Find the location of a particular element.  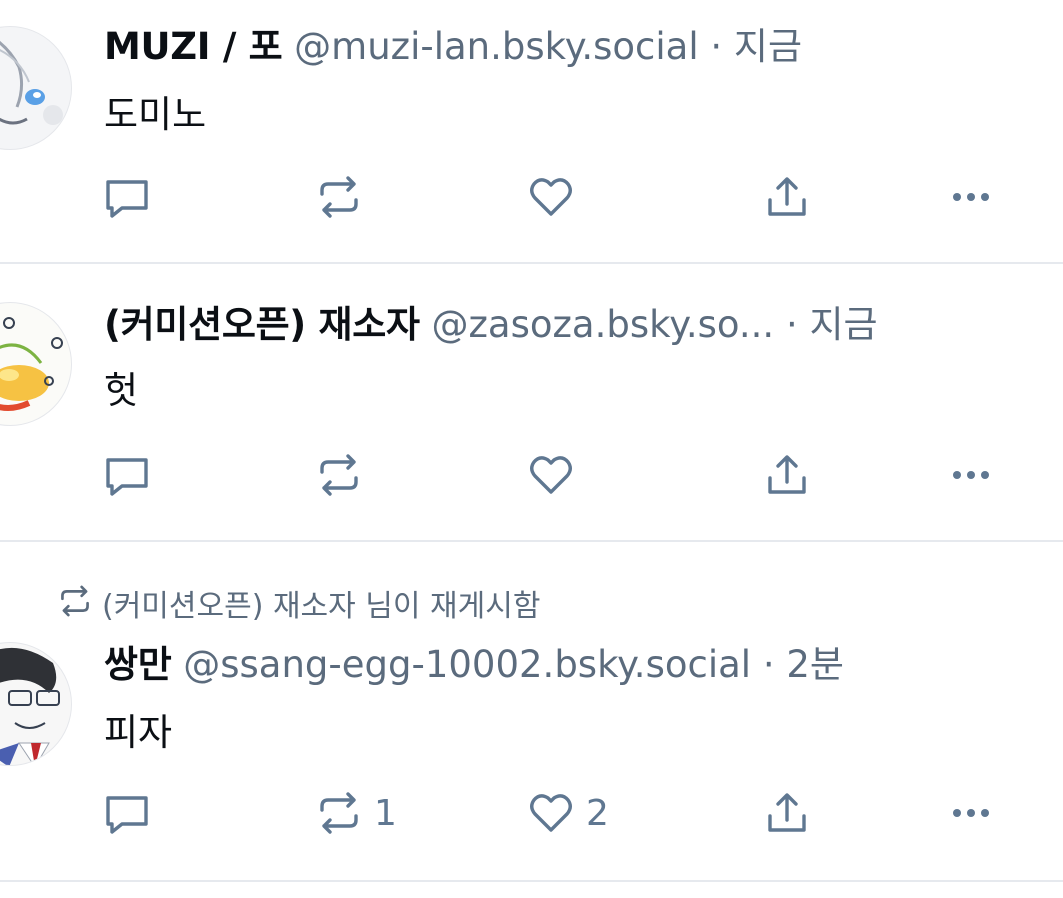

like-button: 2 is located at coordinates (568, 813).